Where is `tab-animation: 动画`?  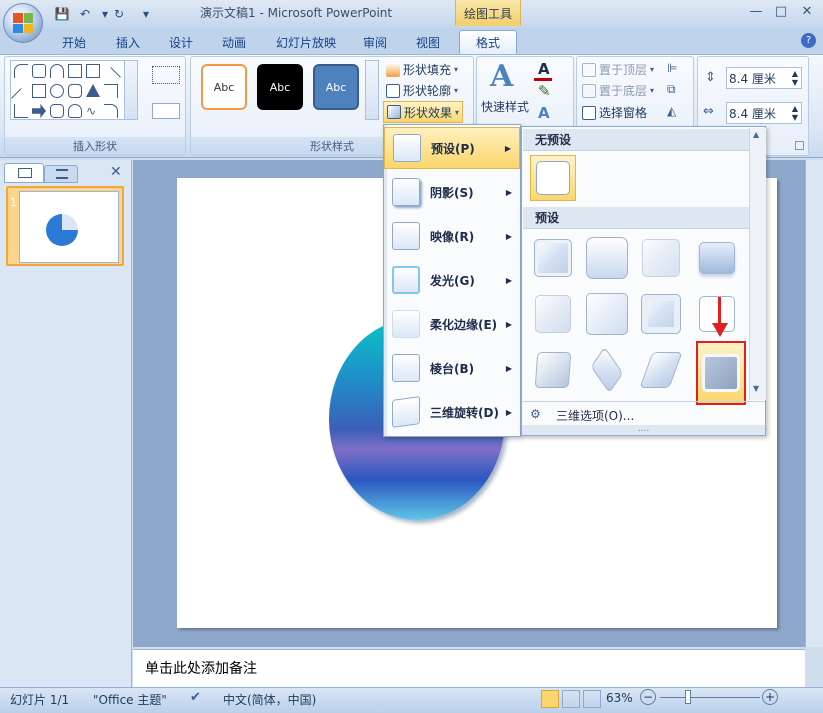
tab-animation: 动画 is located at coordinates (234, 42).